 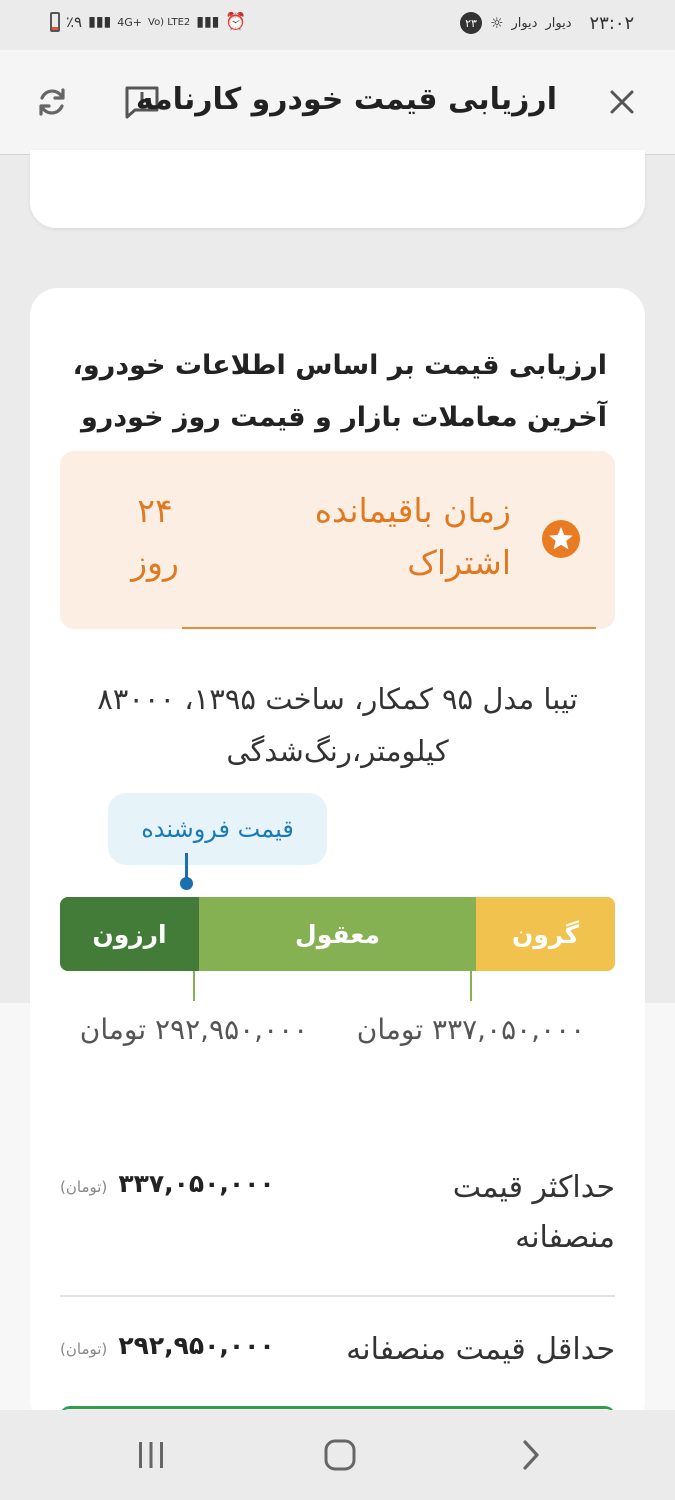 I want to click on notification-1: دیوار, so click(x=524, y=23).